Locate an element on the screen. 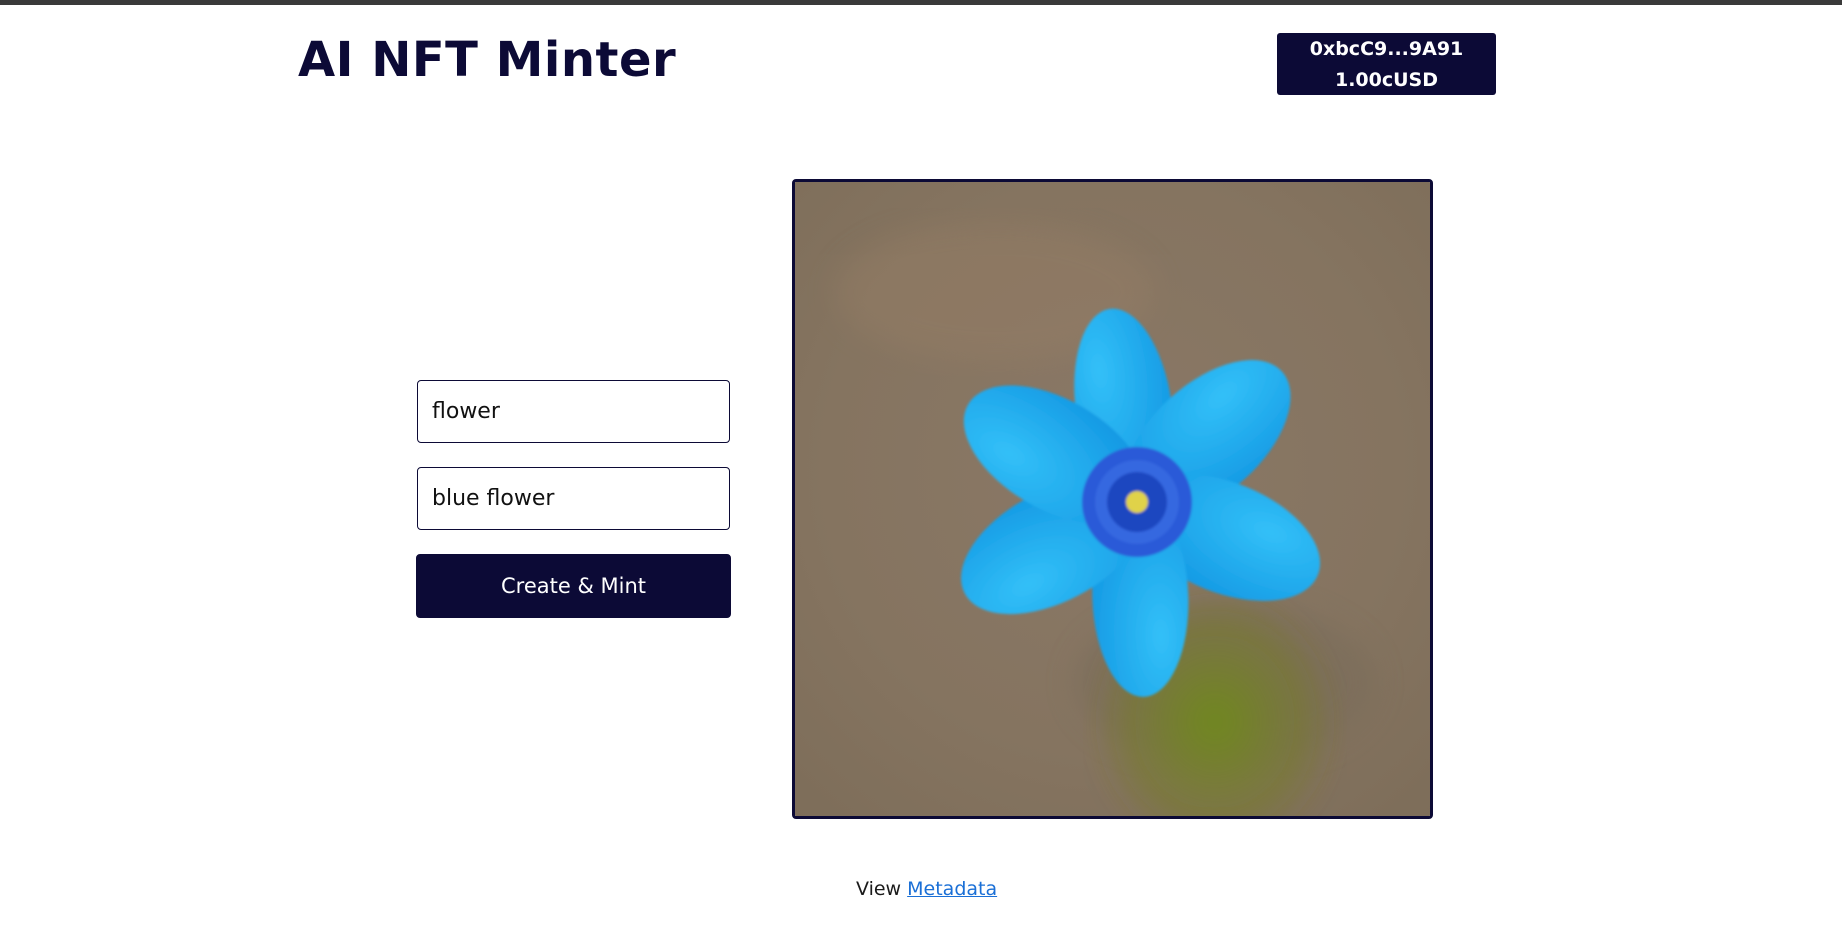  create-and-mint-button: Create & Mint is located at coordinates (573, 586).